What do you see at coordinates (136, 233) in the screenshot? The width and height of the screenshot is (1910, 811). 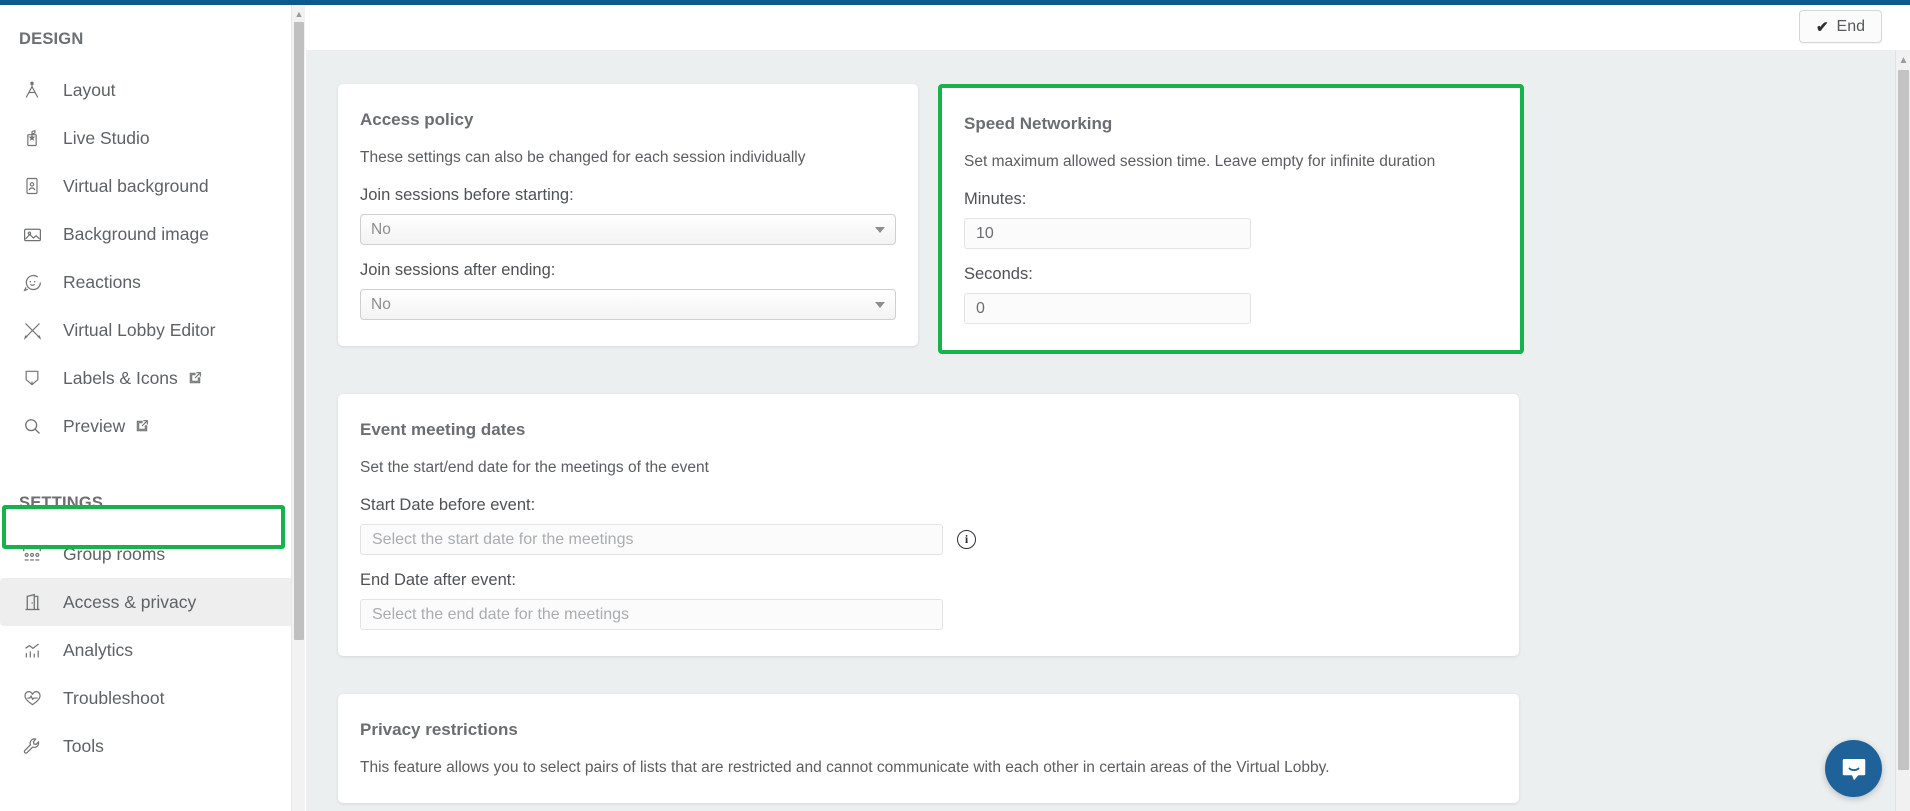 I see `sidebar-item-label: Background image` at bounding box center [136, 233].